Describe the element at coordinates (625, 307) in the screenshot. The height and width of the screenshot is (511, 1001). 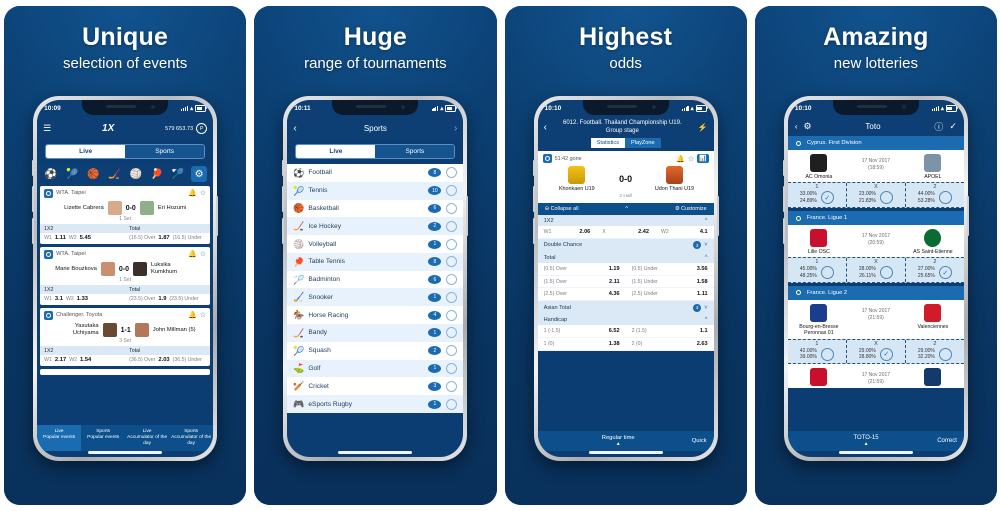
I see `market-header: Asian Total 3 ˅` at that location.